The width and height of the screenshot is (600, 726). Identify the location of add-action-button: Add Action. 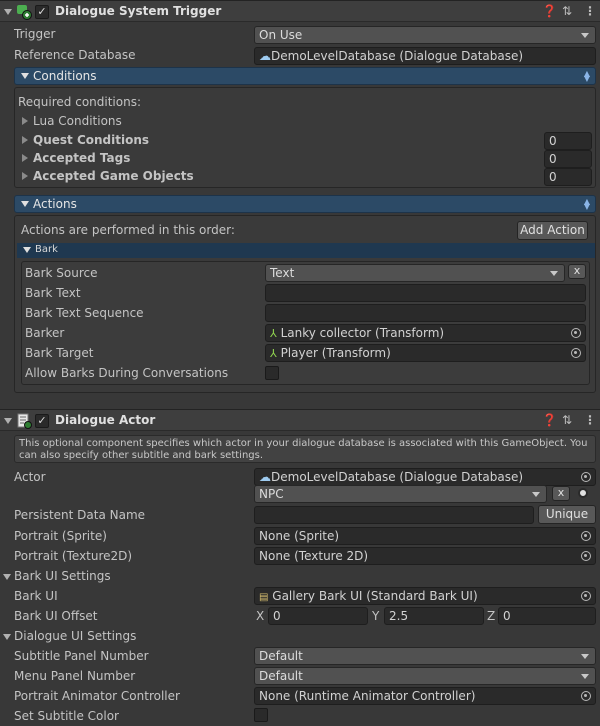
(552, 230).